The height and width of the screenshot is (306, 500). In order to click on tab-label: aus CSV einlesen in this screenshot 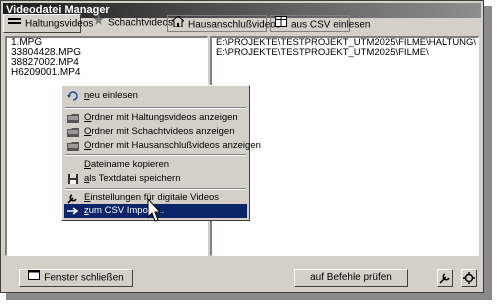, I will do `click(331, 25)`.